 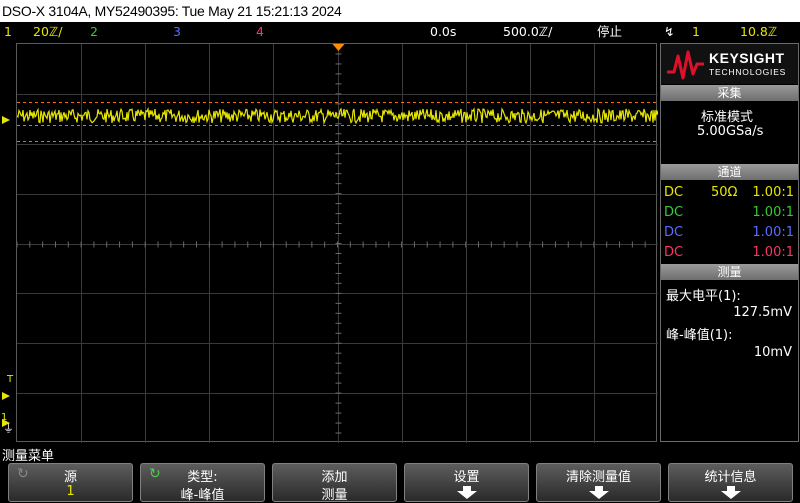 What do you see at coordinates (466, 477) in the screenshot?
I see `softkey-label: 设置` at bounding box center [466, 477].